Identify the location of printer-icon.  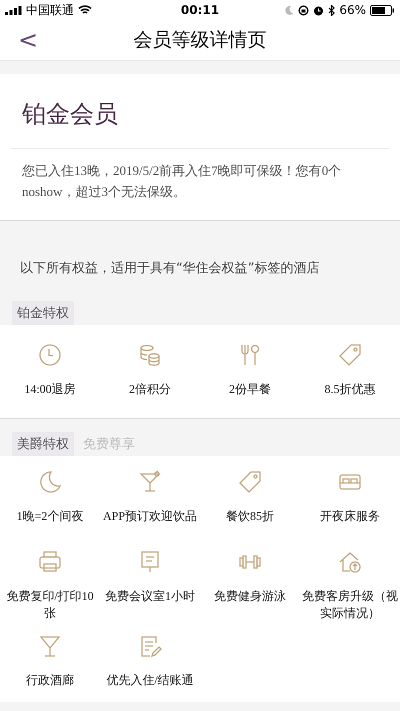
(50, 562).